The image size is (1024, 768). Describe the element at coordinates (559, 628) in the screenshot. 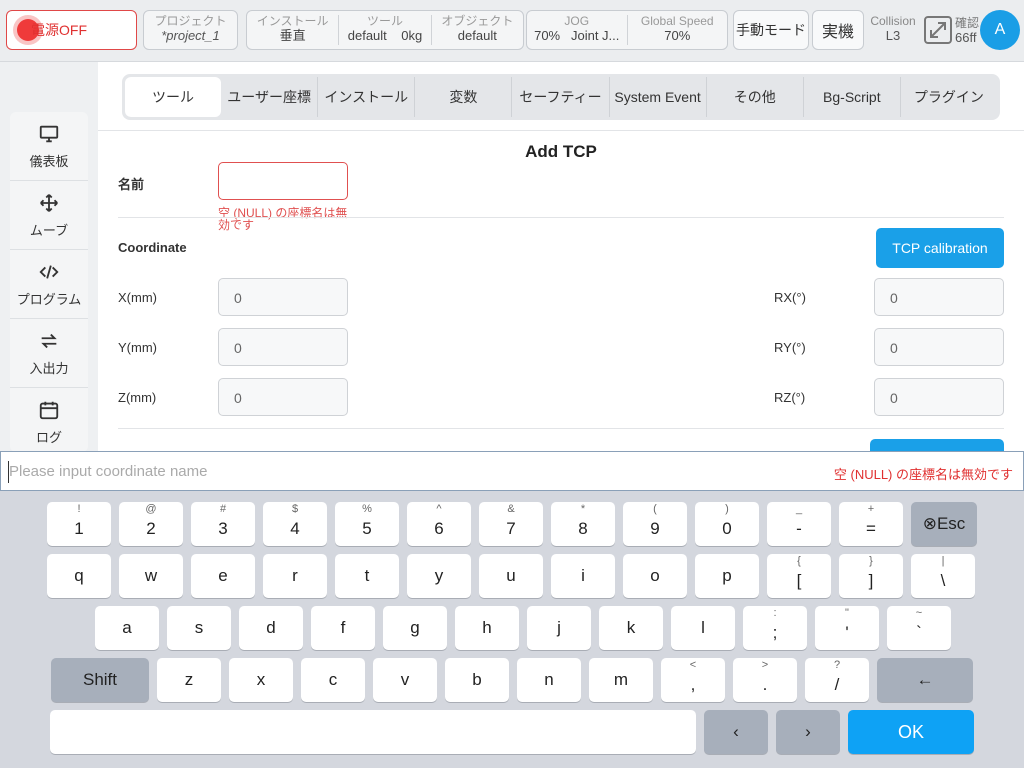

I see `key-j: j` at that location.